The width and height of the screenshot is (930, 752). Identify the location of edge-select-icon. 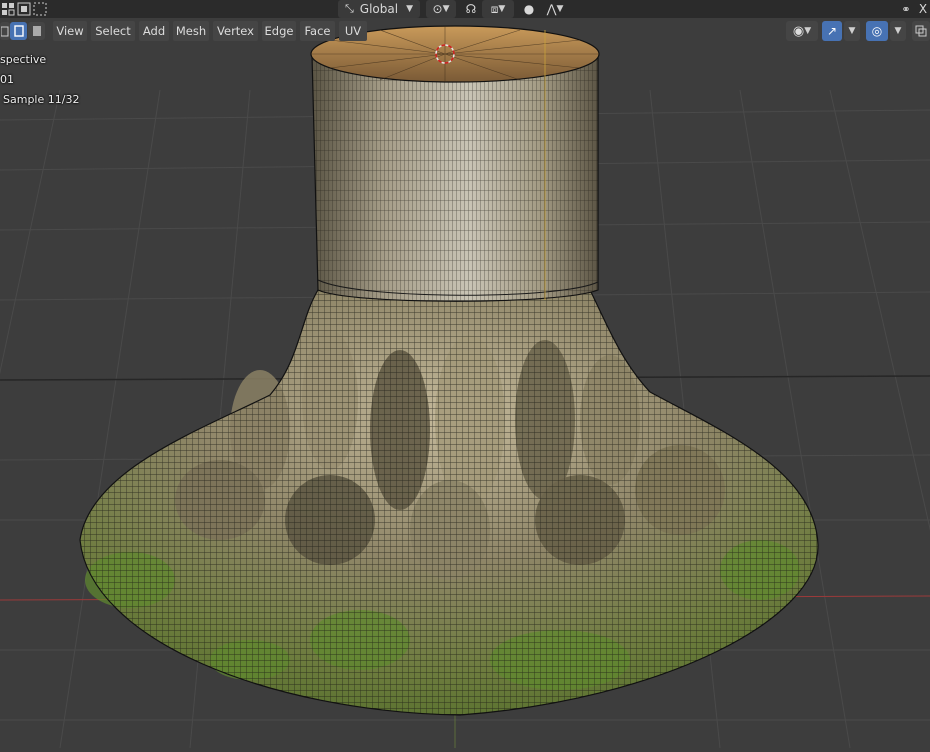
(18, 31).